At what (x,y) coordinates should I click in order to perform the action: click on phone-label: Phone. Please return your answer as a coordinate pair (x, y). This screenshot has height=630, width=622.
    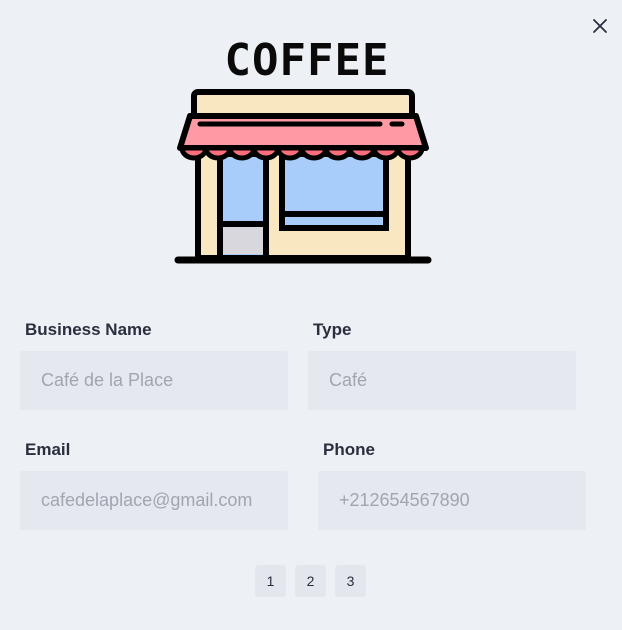
    Looking at the image, I should click on (349, 449).